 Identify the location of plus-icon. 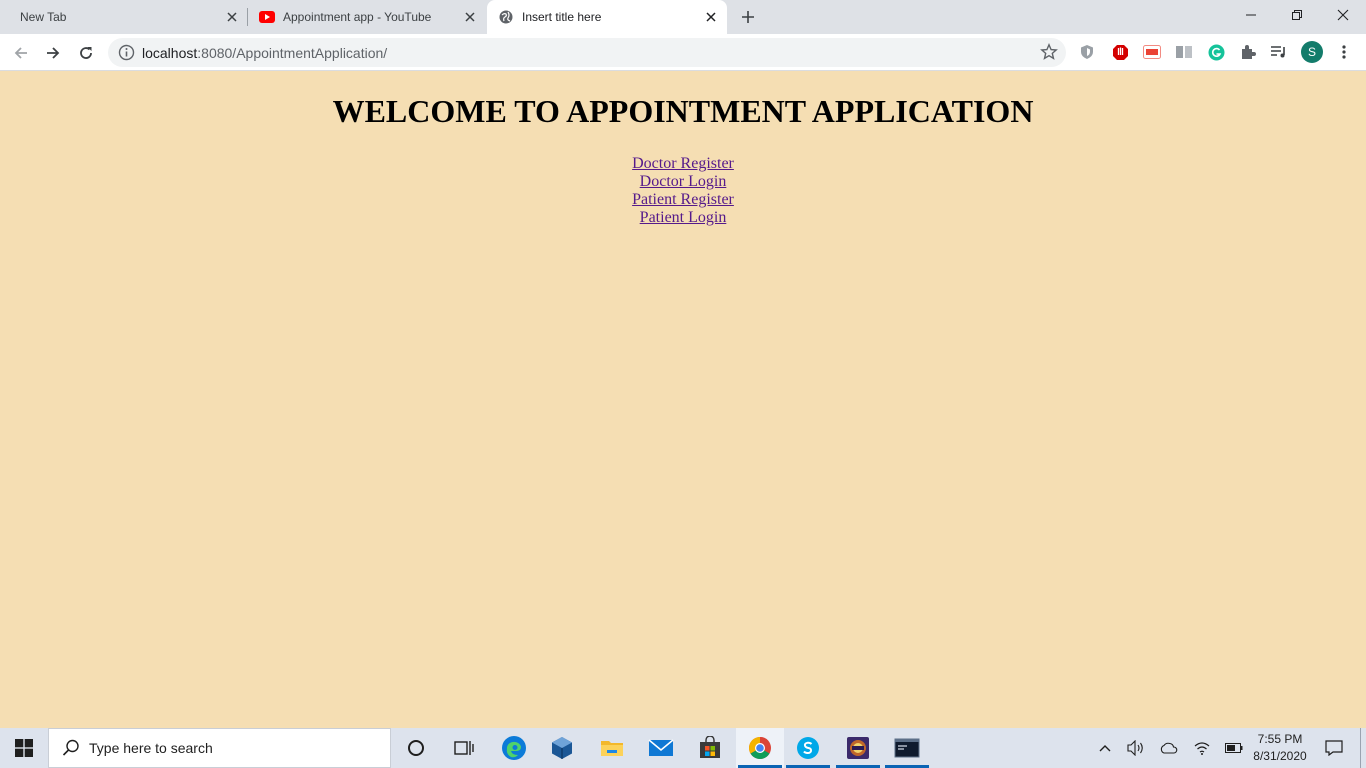
(748, 17).